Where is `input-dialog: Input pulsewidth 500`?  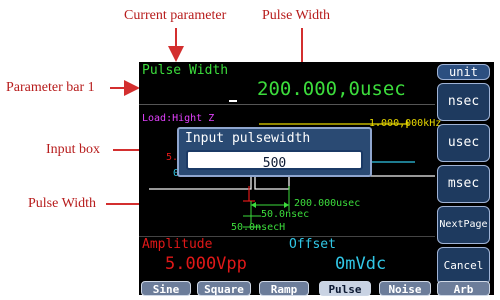
input-dialog: Input pulsewidth 500 is located at coordinates (274, 152).